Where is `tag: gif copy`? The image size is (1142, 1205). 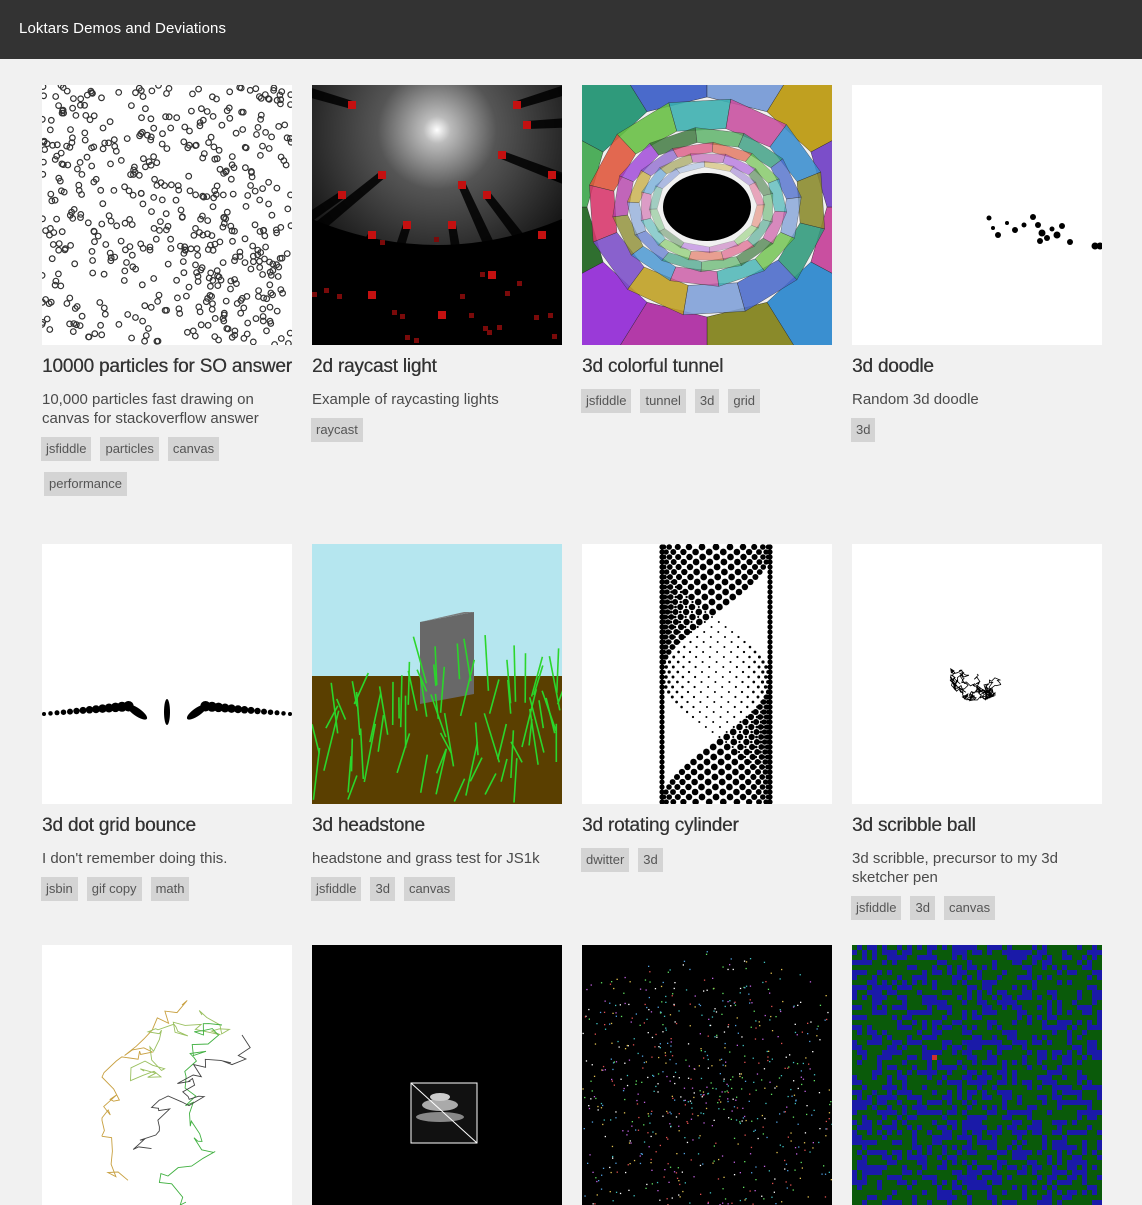 tag: gif copy is located at coordinates (114, 889).